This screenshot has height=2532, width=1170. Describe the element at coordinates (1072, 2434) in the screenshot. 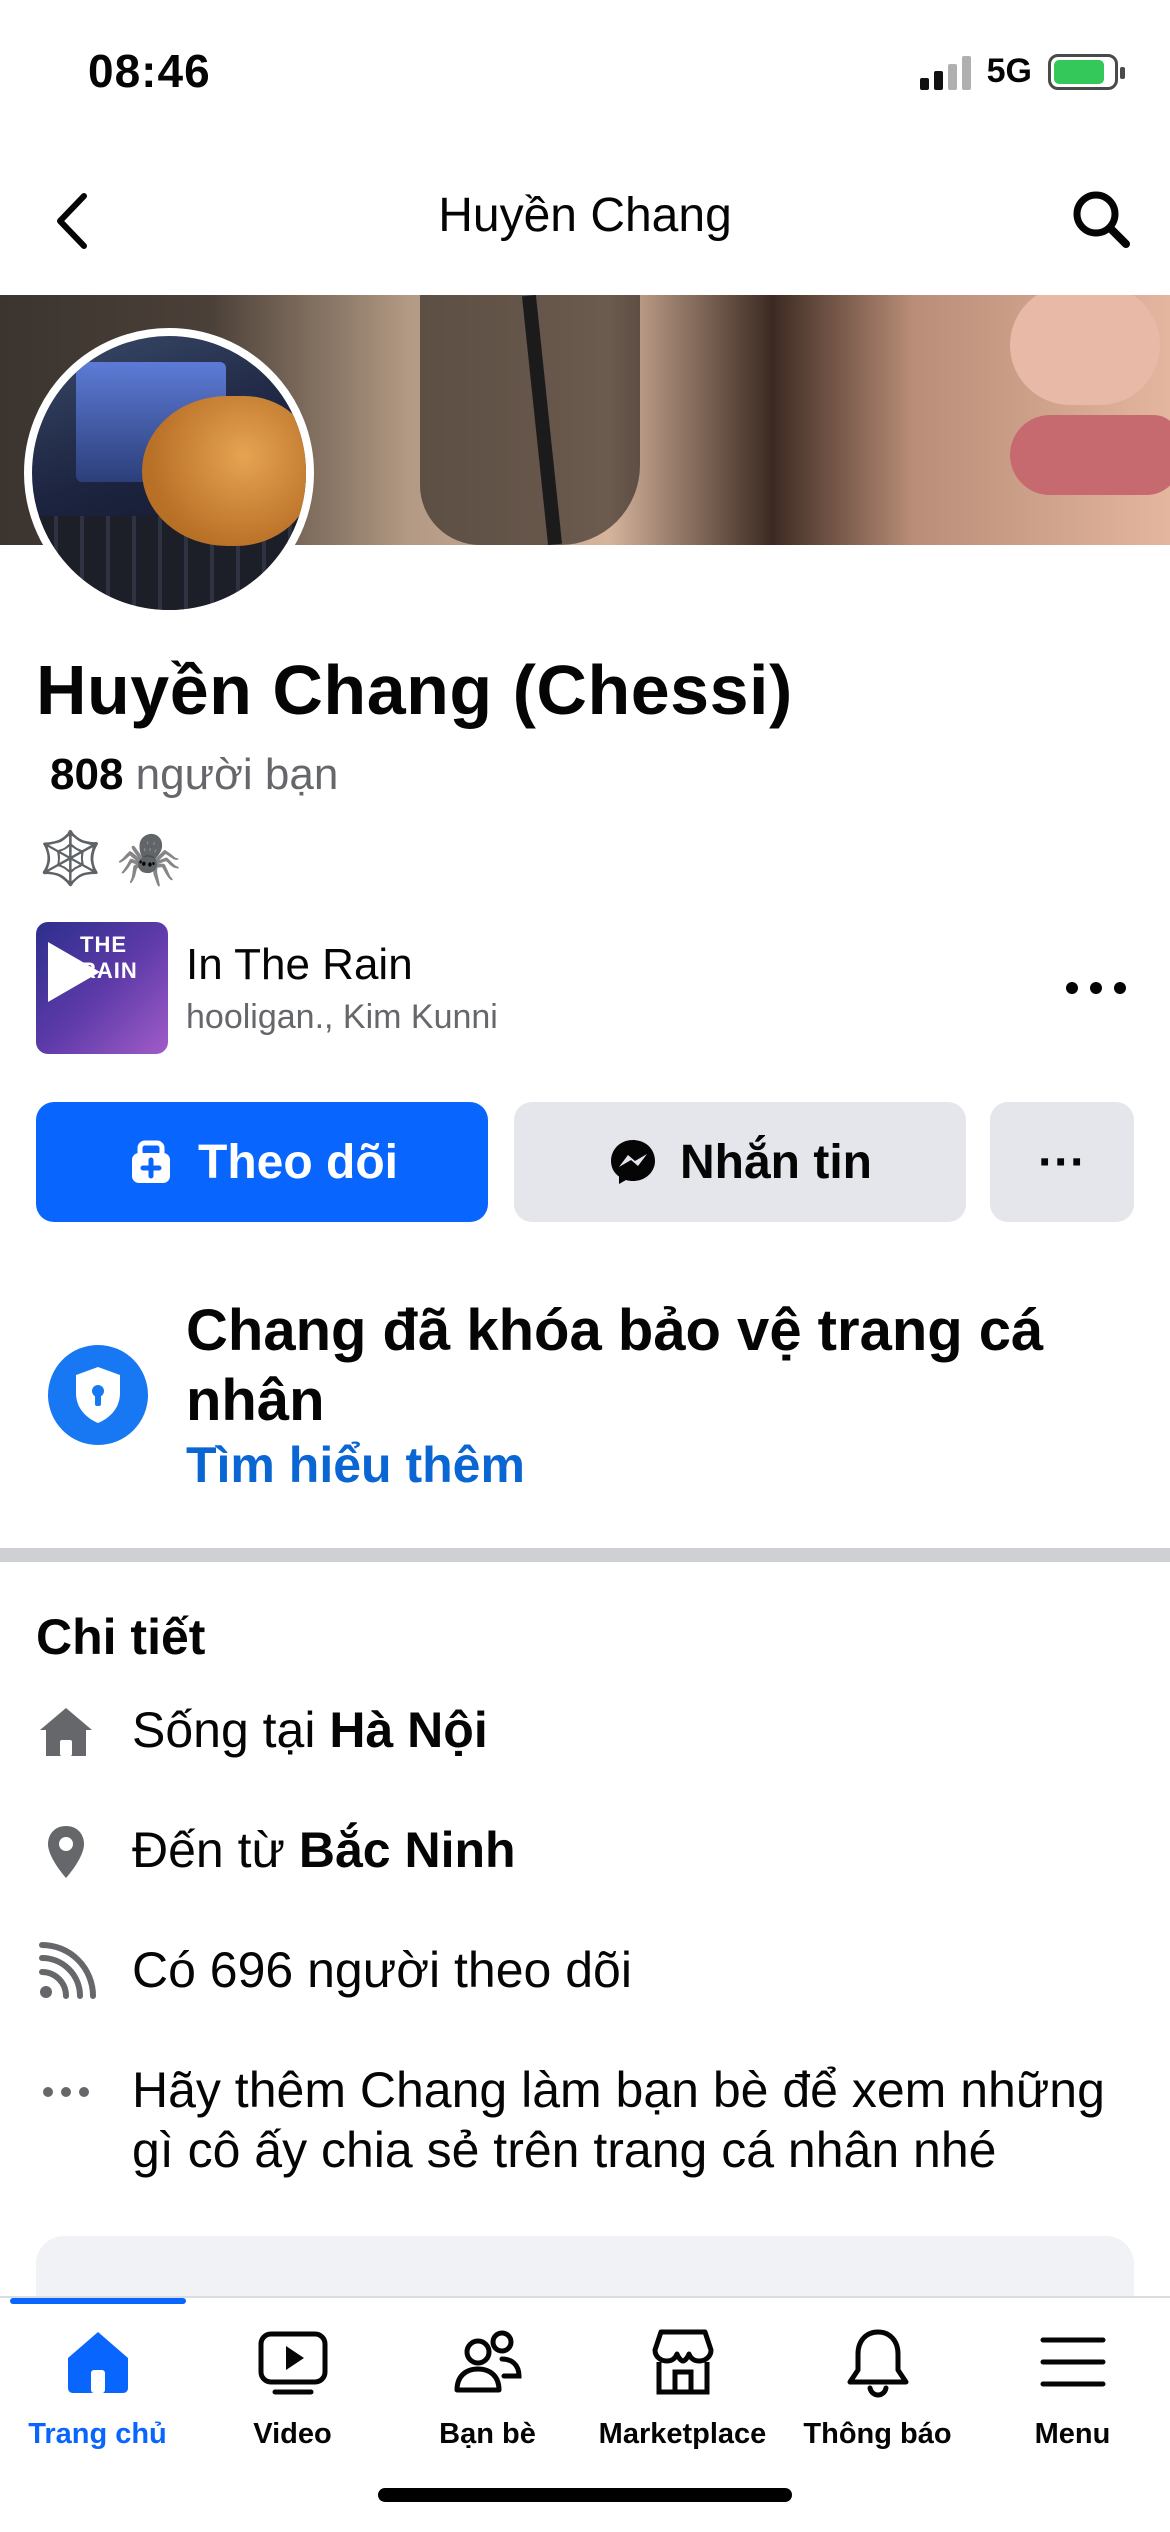

I see `tab-menu-label: Menu` at that location.